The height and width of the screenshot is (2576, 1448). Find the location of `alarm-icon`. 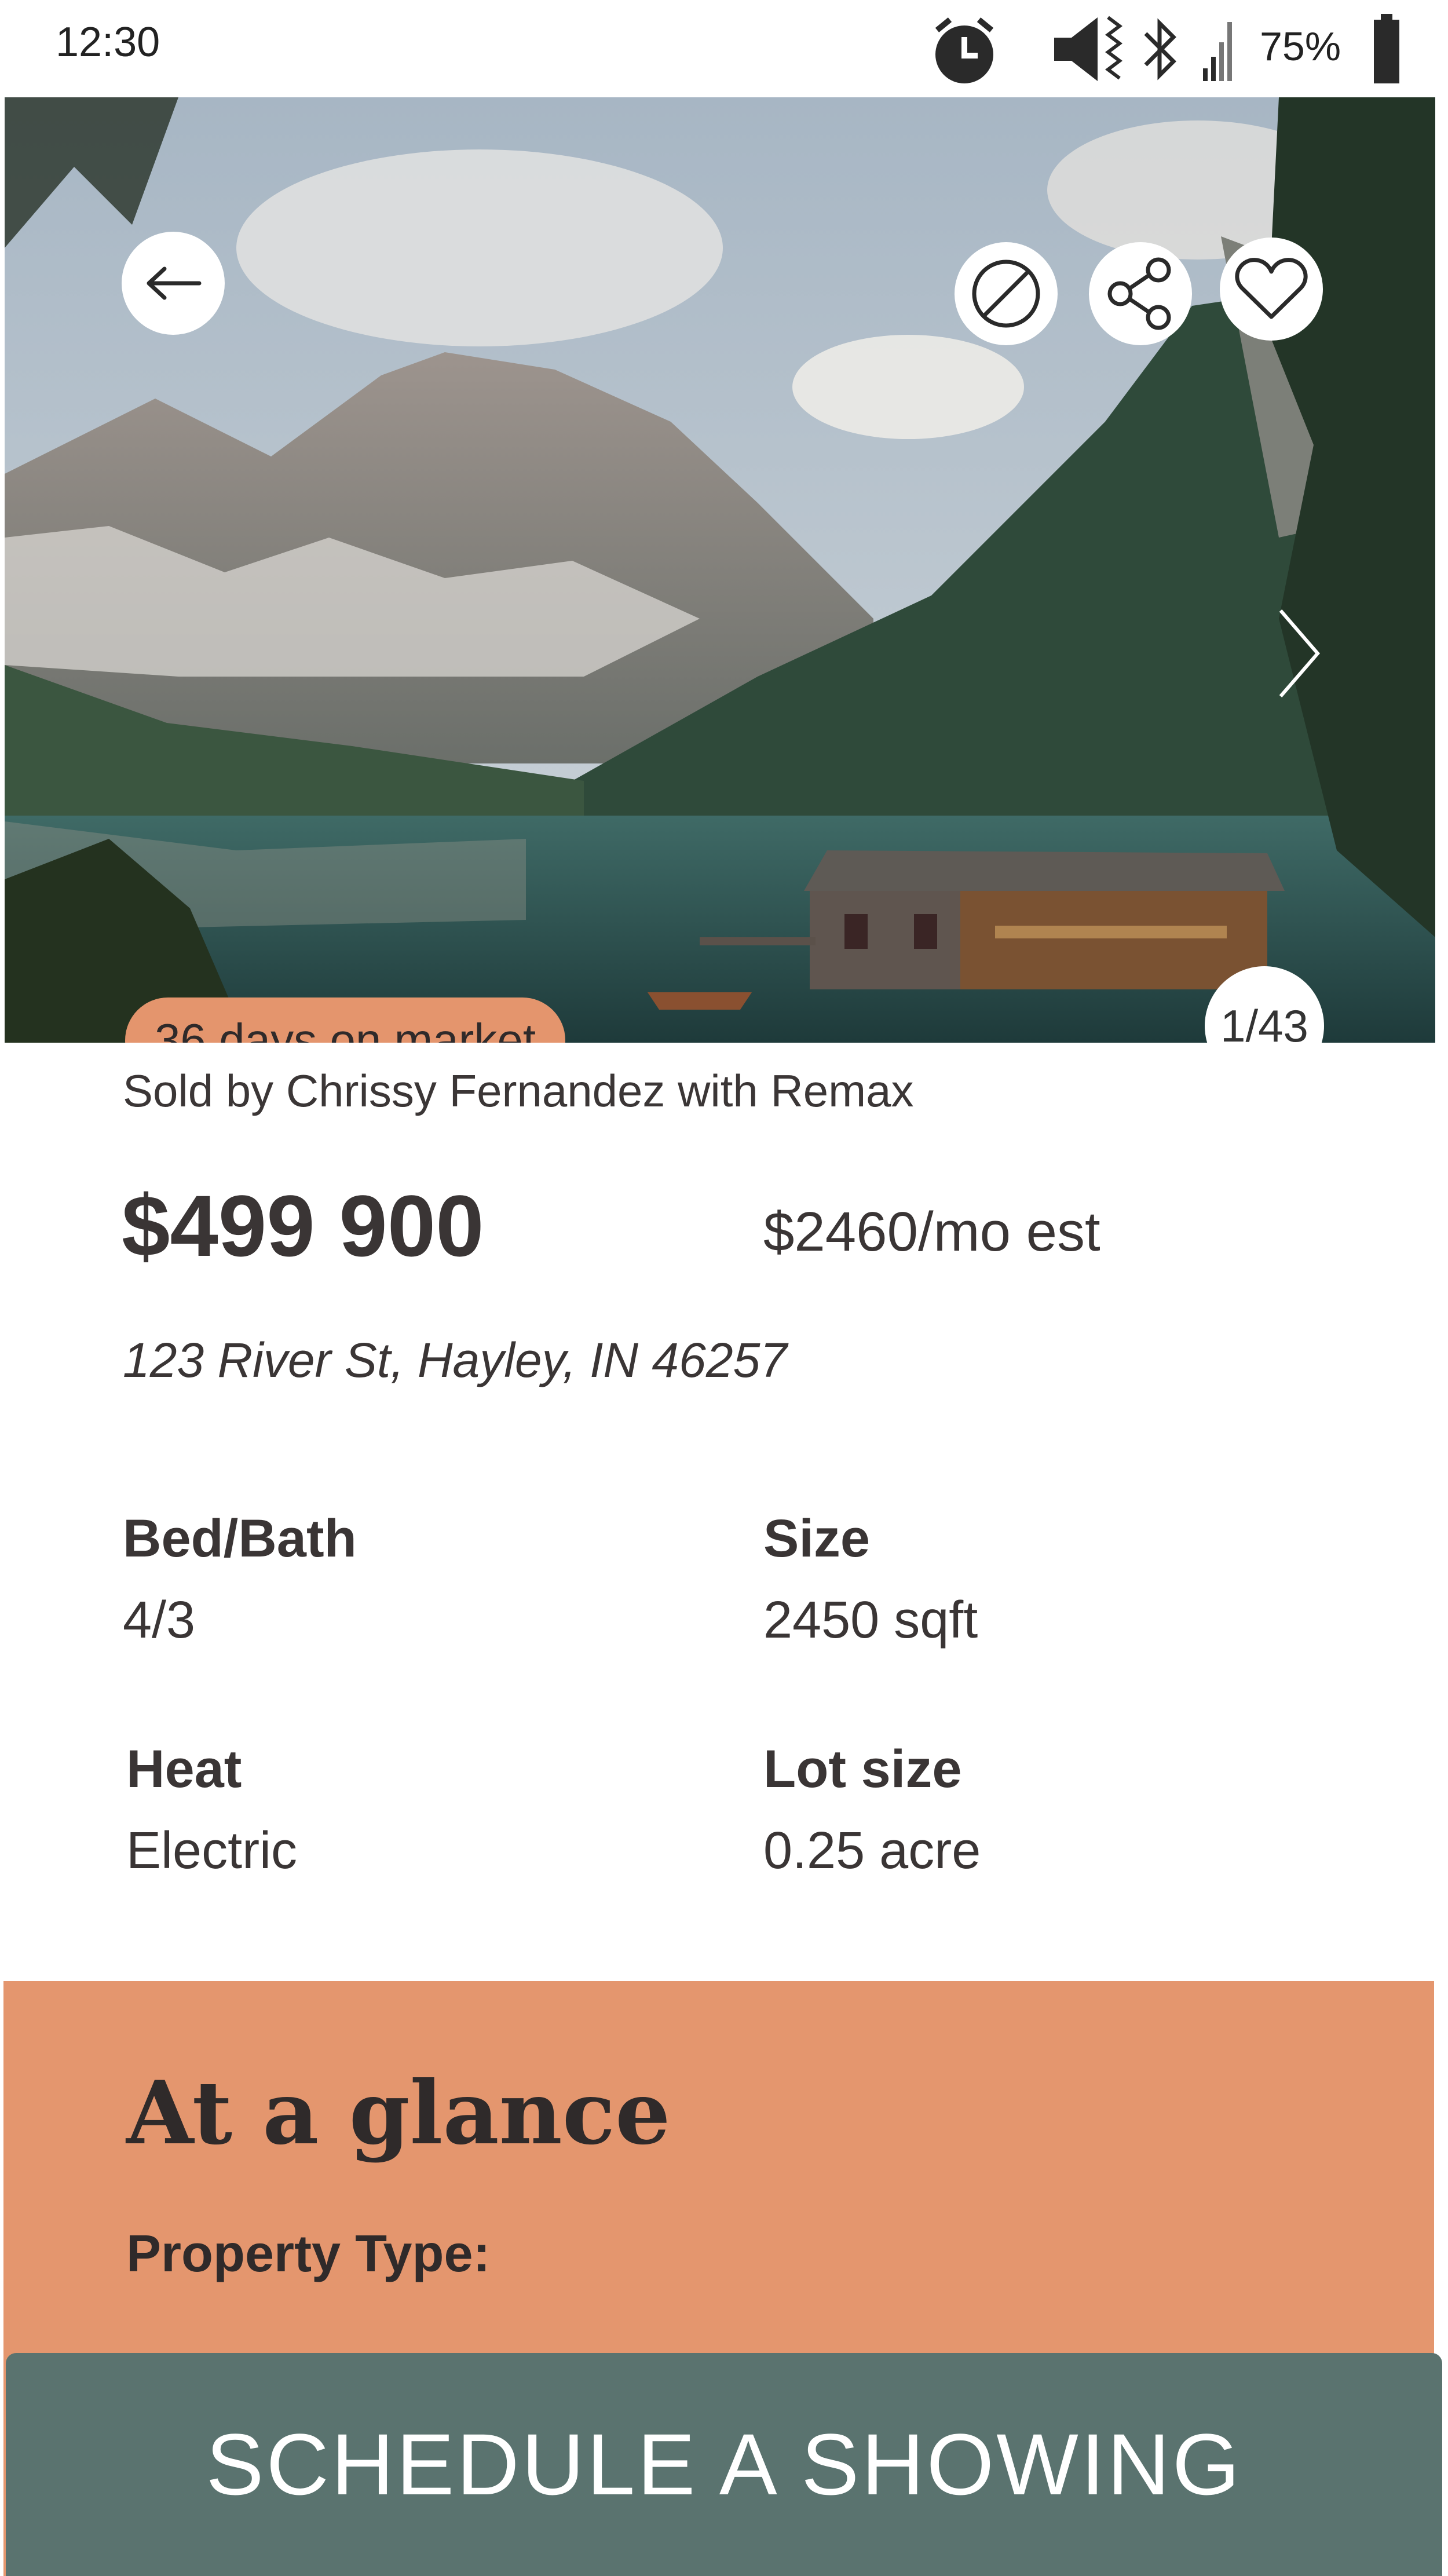

alarm-icon is located at coordinates (964, 50).